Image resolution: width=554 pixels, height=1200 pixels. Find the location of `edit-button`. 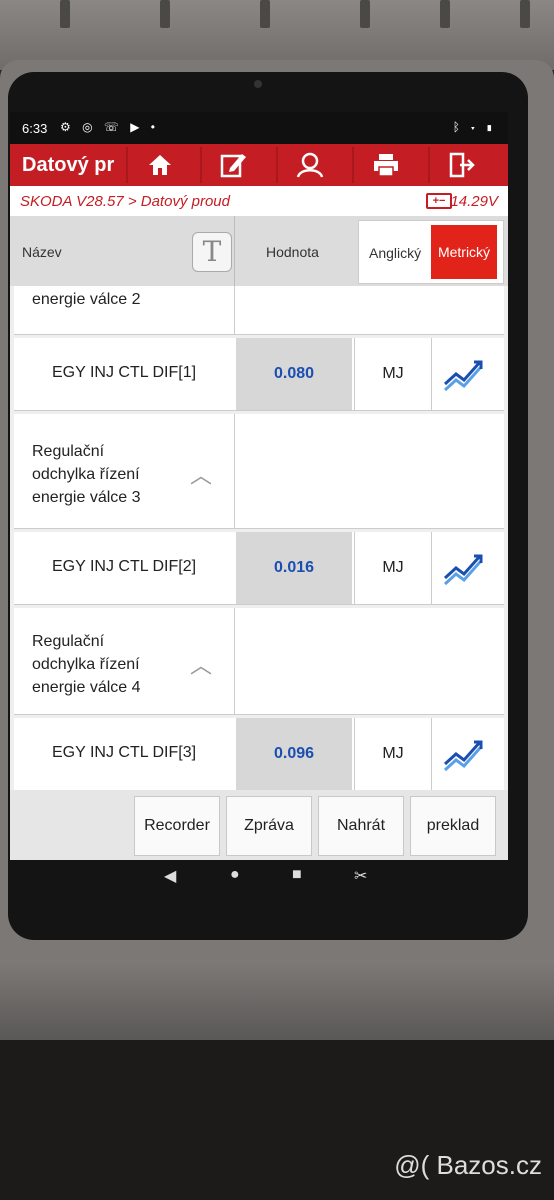

edit-button is located at coordinates (233, 165).